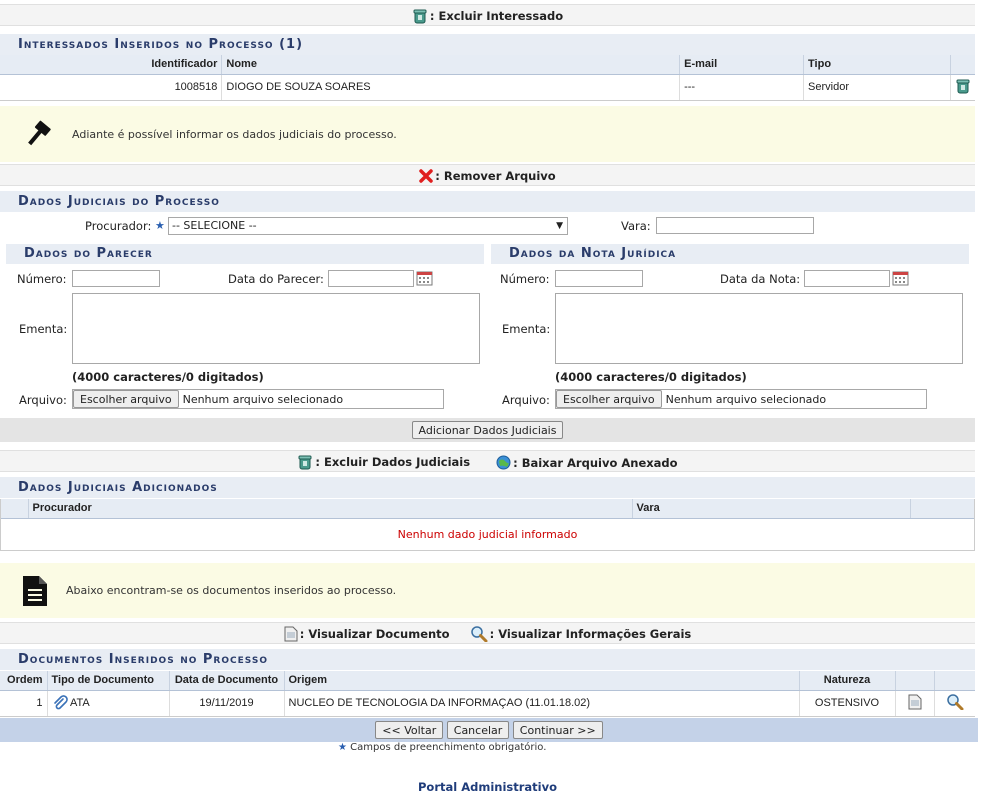 The width and height of the screenshot is (981, 802). What do you see at coordinates (111, 65) in the screenshot?
I see `col-identificador: Identificador` at bounding box center [111, 65].